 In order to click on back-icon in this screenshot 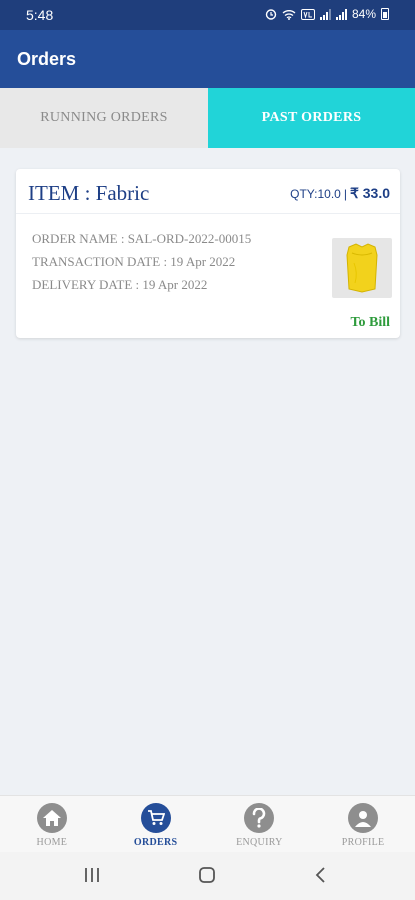, I will do `click(321, 877)`.